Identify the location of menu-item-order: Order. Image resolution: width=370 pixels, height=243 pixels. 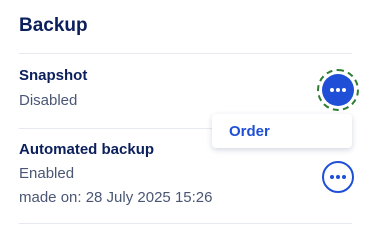
(249, 131).